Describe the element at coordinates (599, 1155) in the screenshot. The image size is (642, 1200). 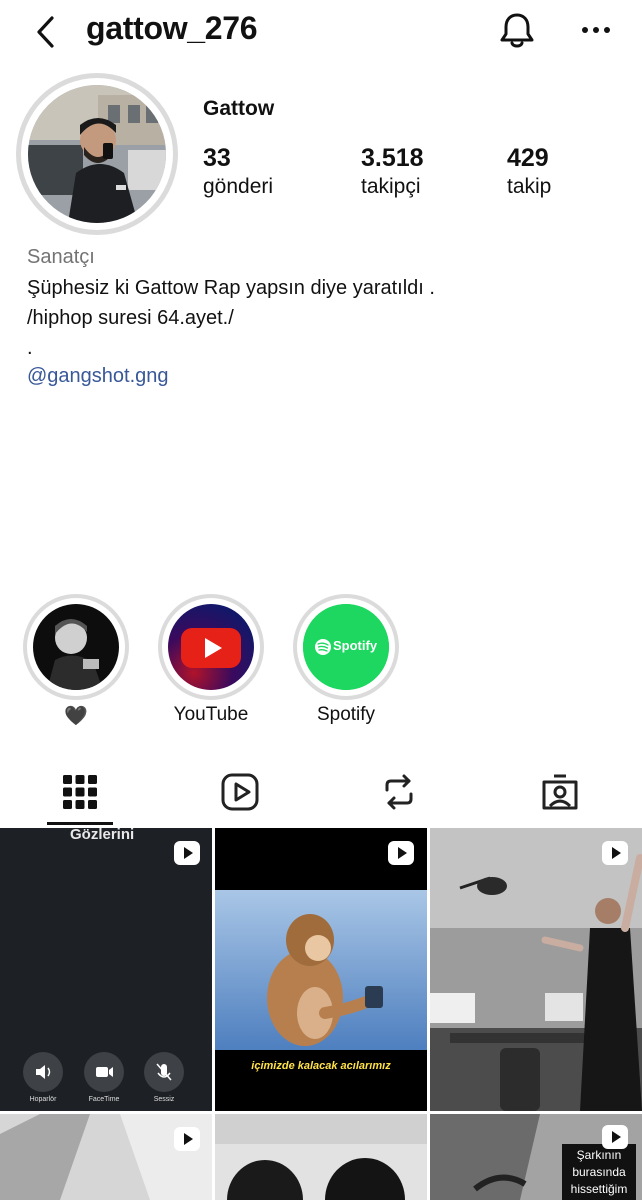
I see `post-caption-line: Şarkının` at that location.